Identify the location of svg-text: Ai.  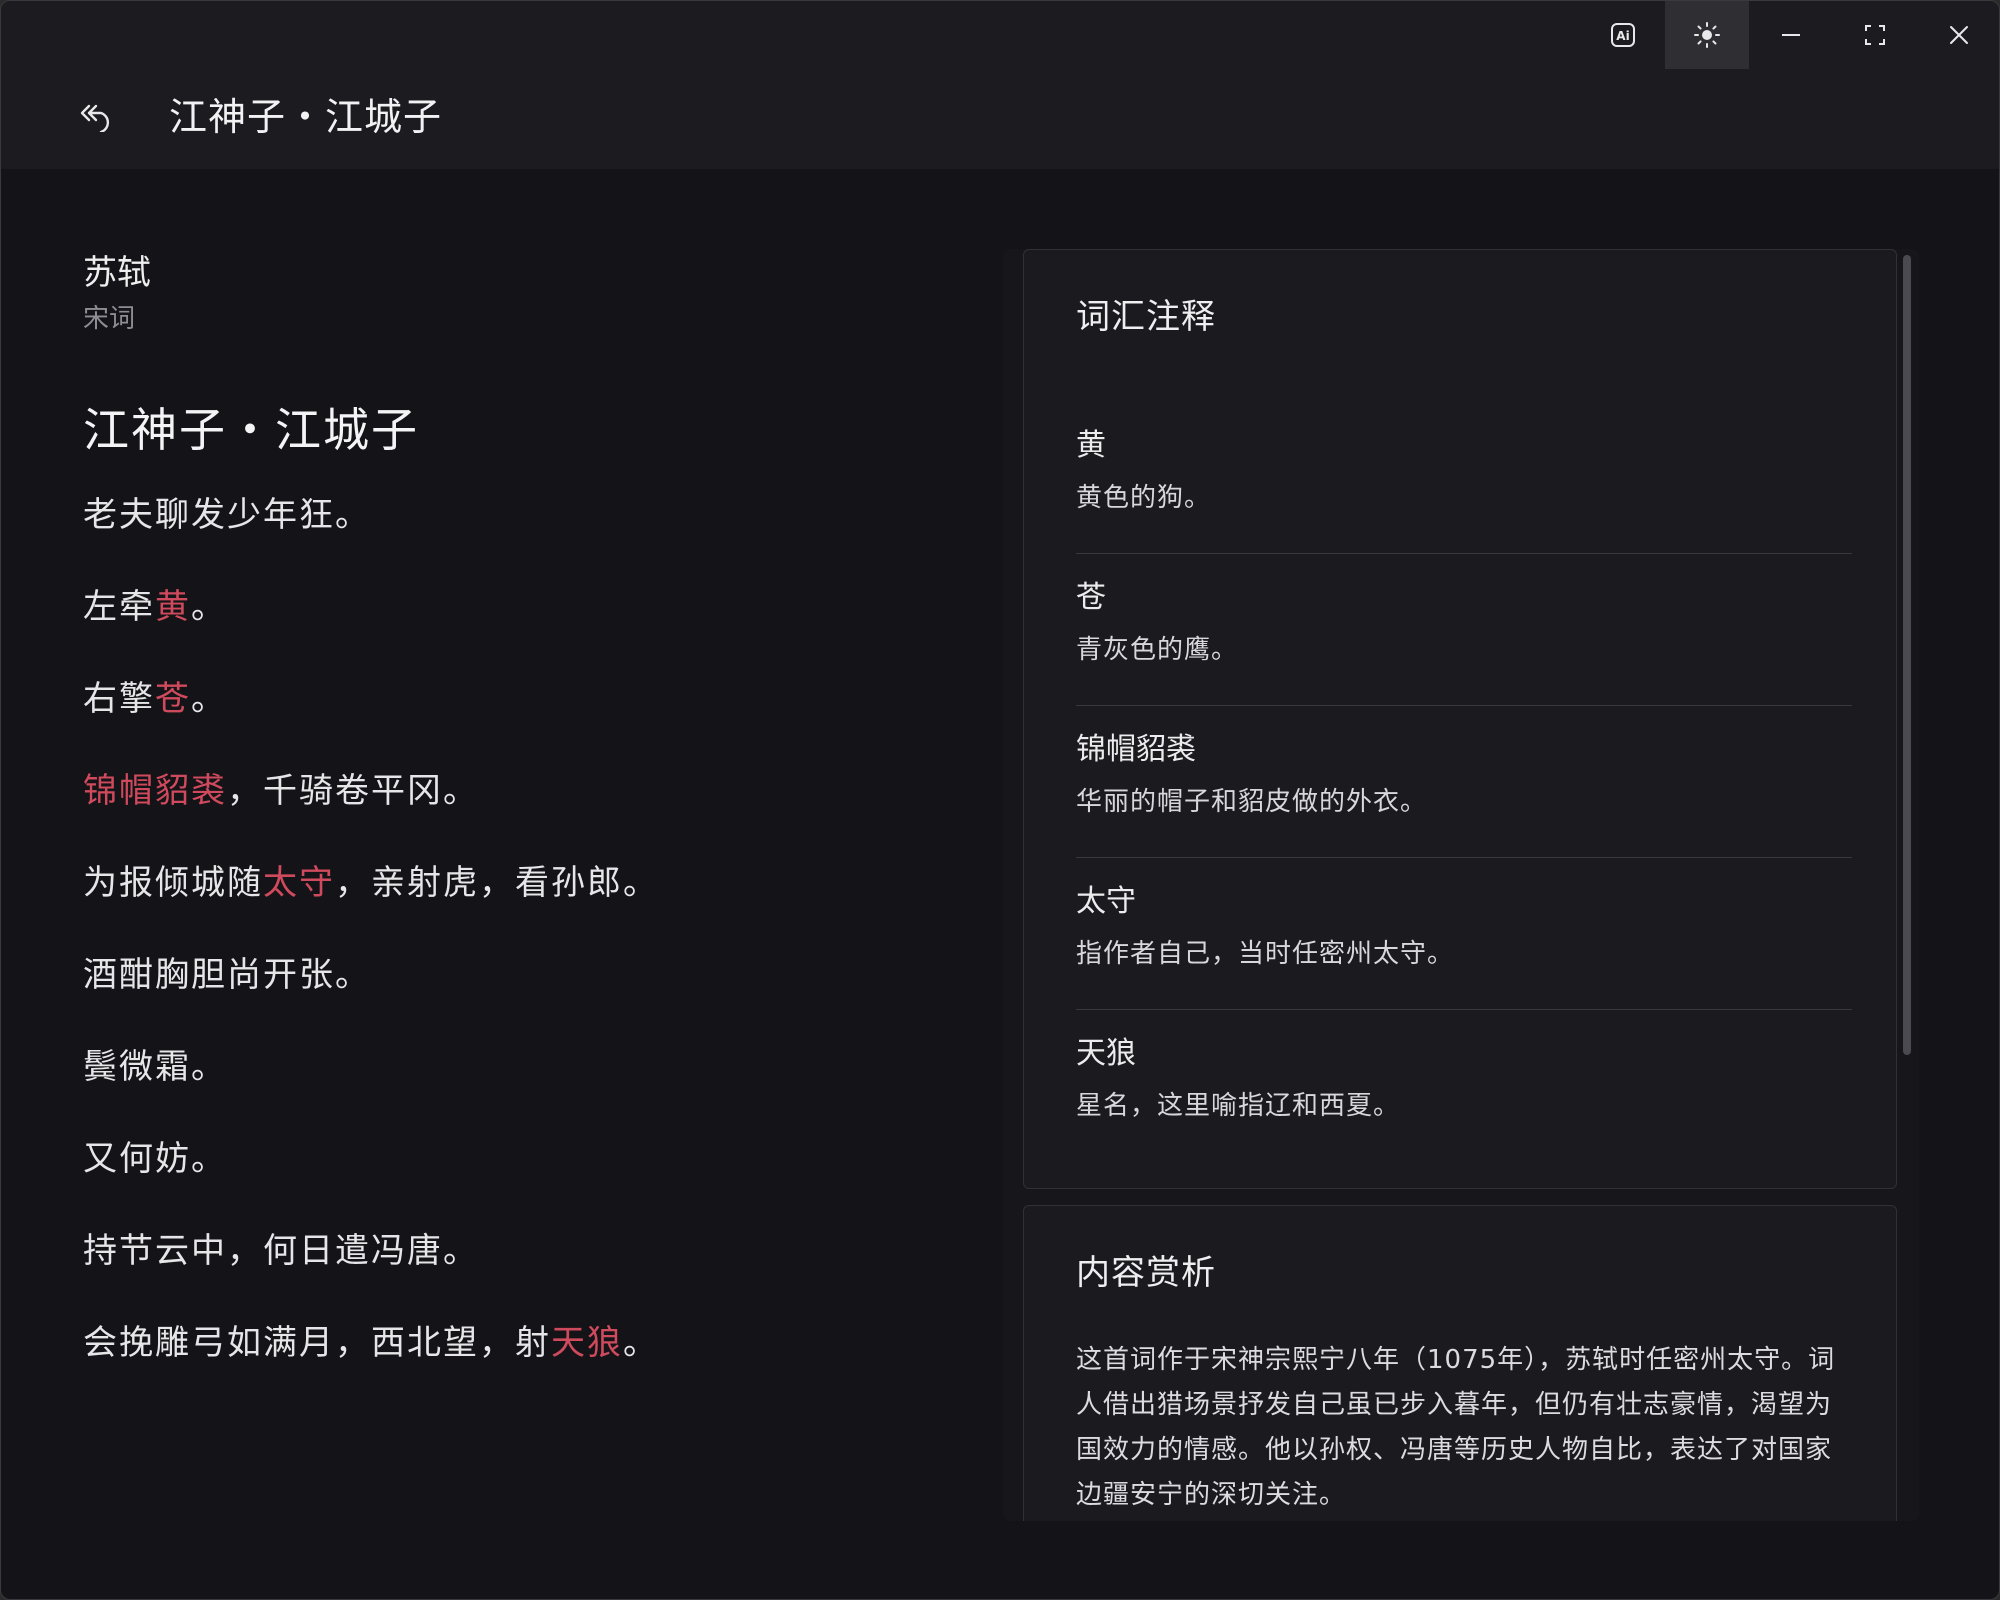
(1622, 36).